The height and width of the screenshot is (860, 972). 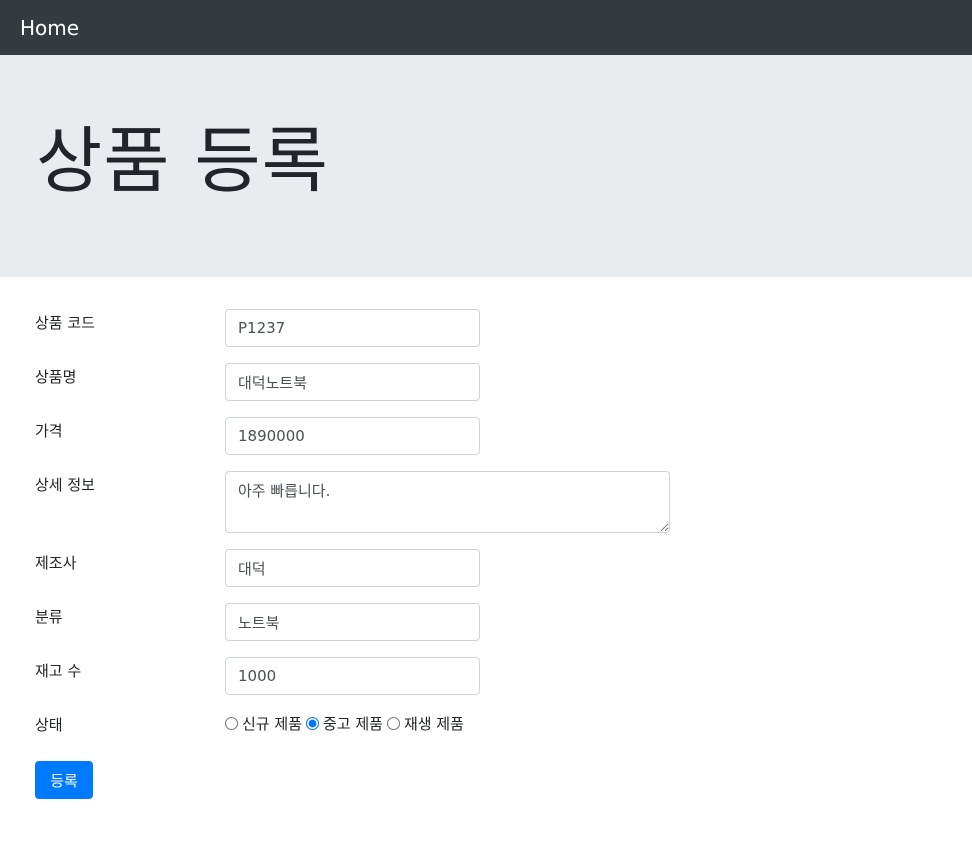 I want to click on submit-button: 등록, so click(x=64, y=780).